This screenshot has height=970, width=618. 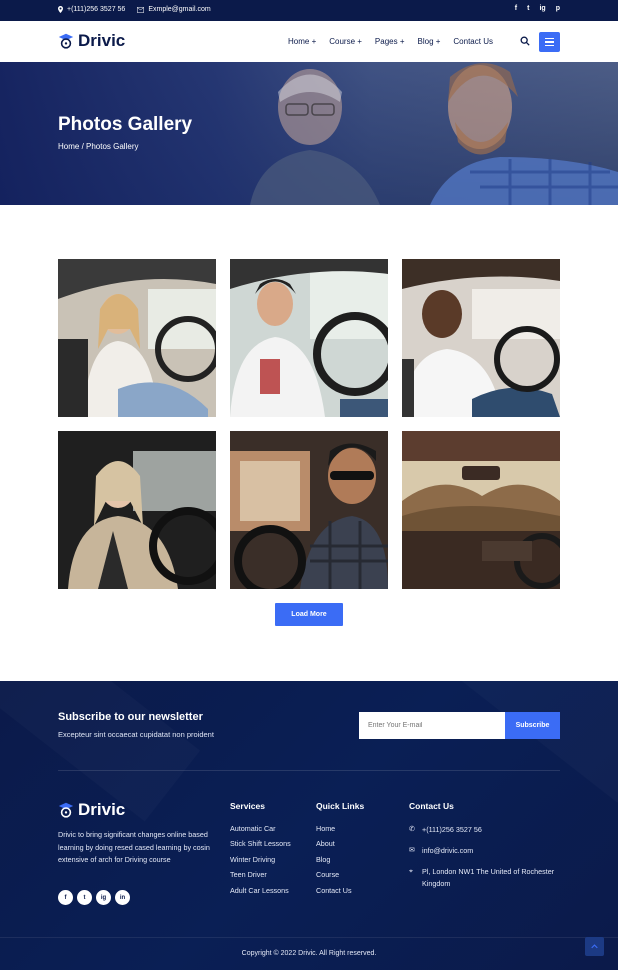 I want to click on footer-social: f t ig in, so click(x=94, y=897).